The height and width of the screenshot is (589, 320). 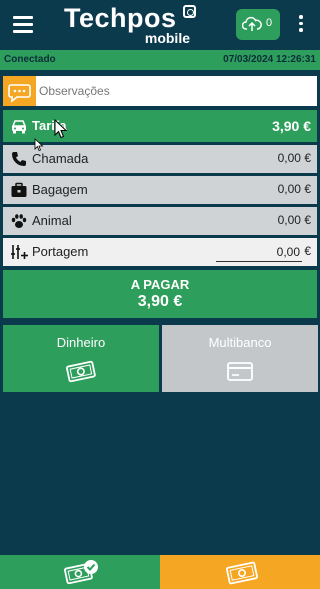 I want to click on tab-payment-confirmed, so click(x=80, y=572).